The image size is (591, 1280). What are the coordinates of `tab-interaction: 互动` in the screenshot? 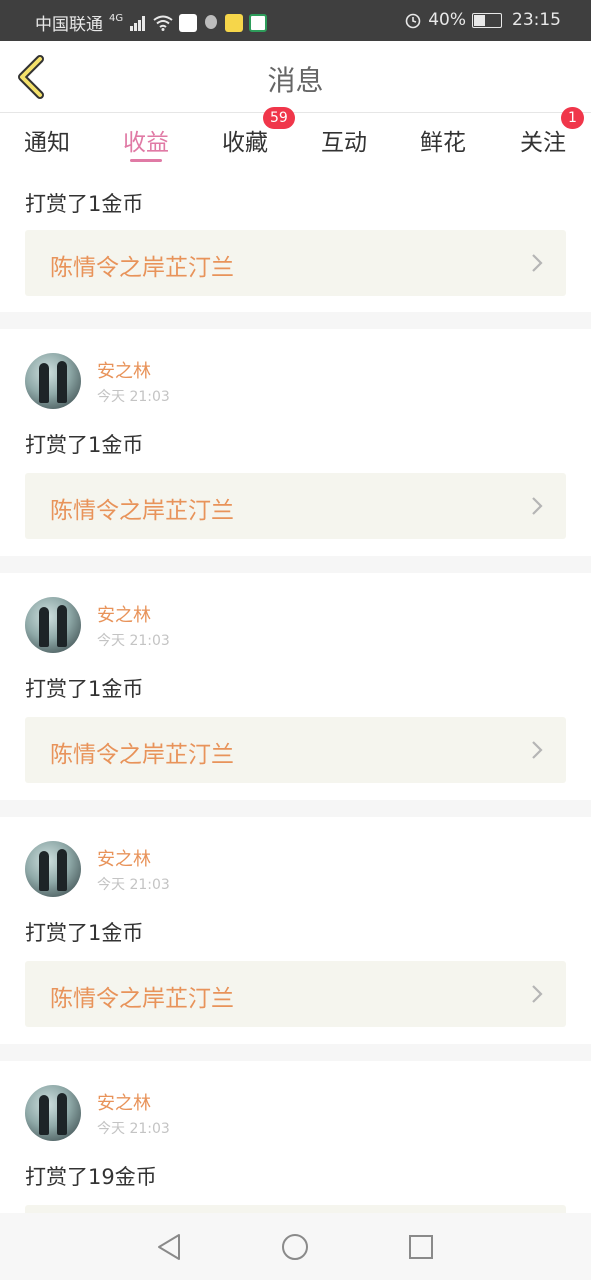 It's located at (344, 140).